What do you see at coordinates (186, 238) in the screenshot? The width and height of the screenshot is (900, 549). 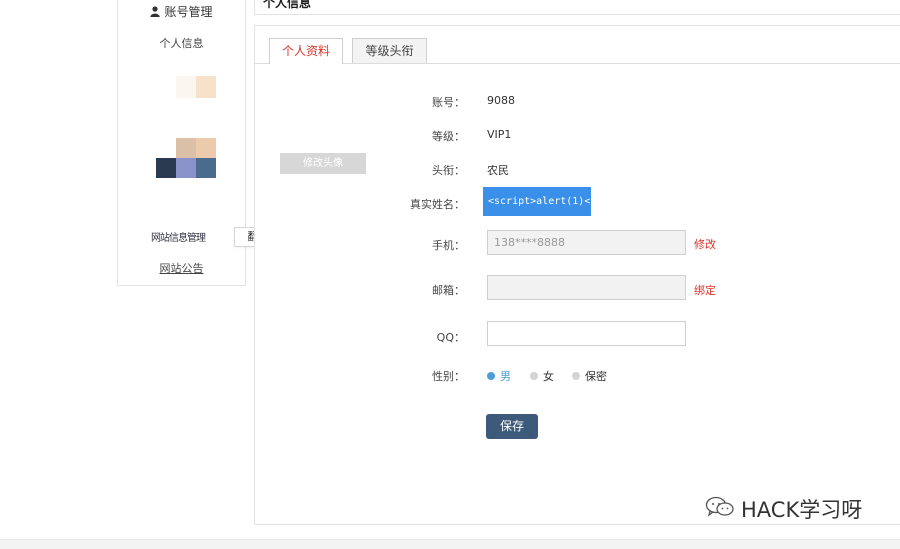 I see `sidebar-item-partial: 网站信息管理` at bounding box center [186, 238].